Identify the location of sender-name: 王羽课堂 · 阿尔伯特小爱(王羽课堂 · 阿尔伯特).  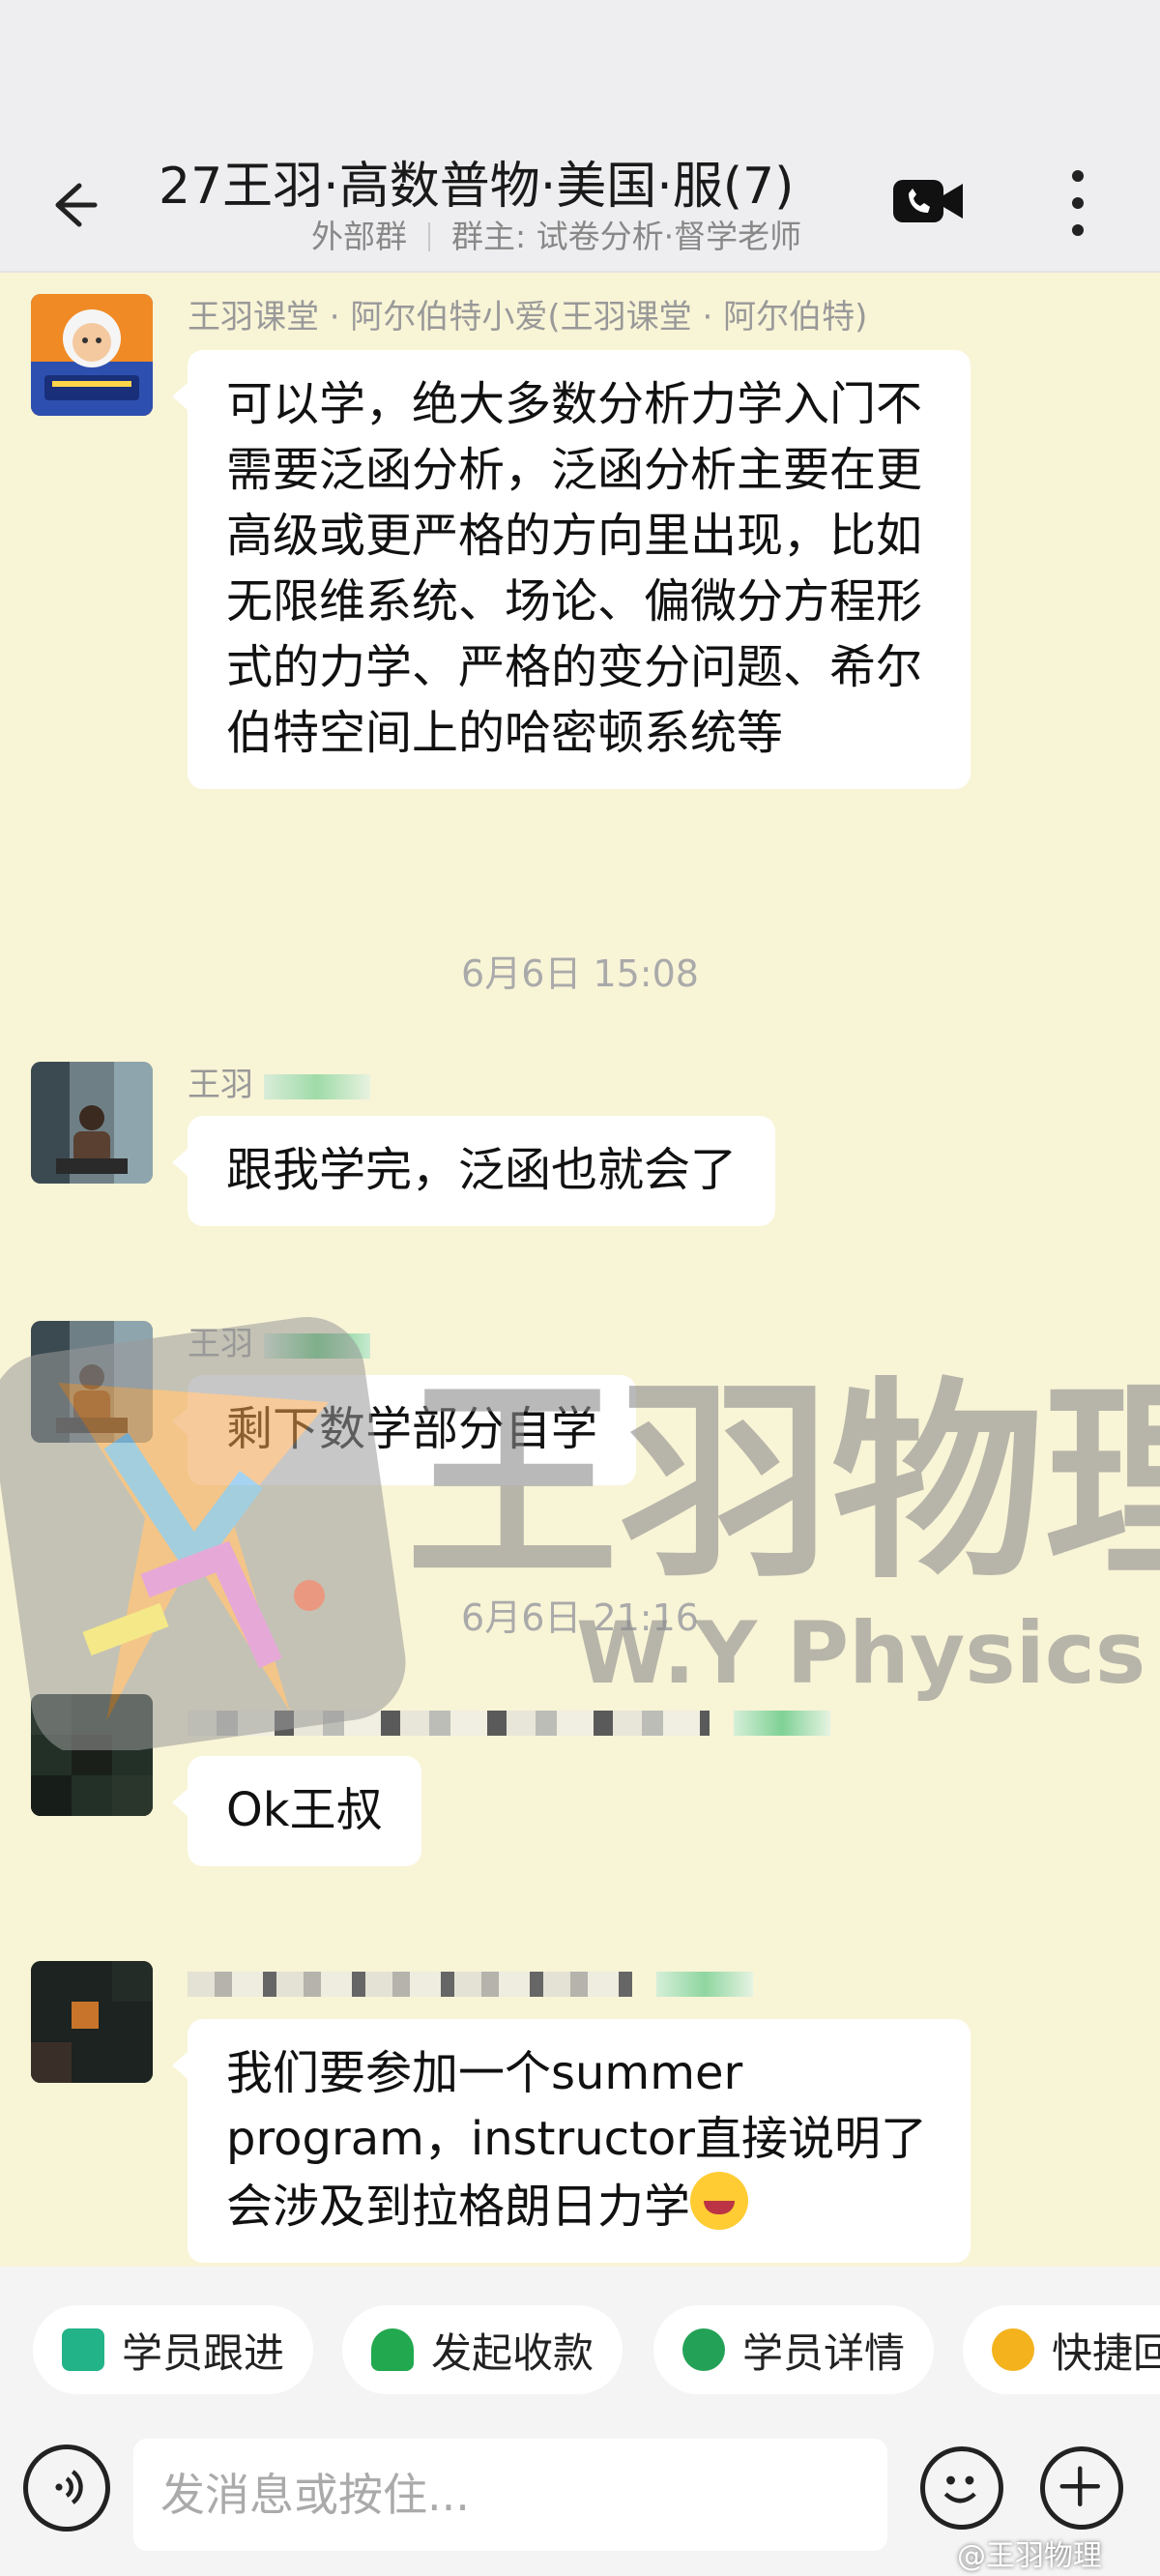
(528, 317).